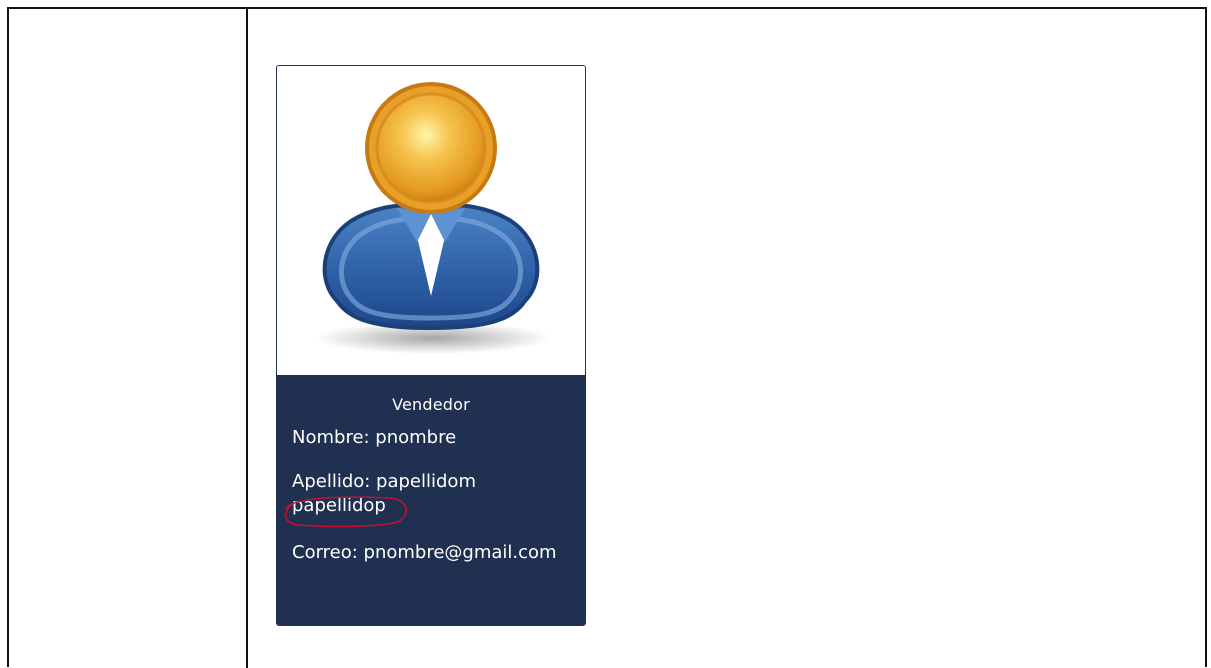  I want to click on seller-email-text: Correo: pnombre@gmail.com, so click(424, 552).